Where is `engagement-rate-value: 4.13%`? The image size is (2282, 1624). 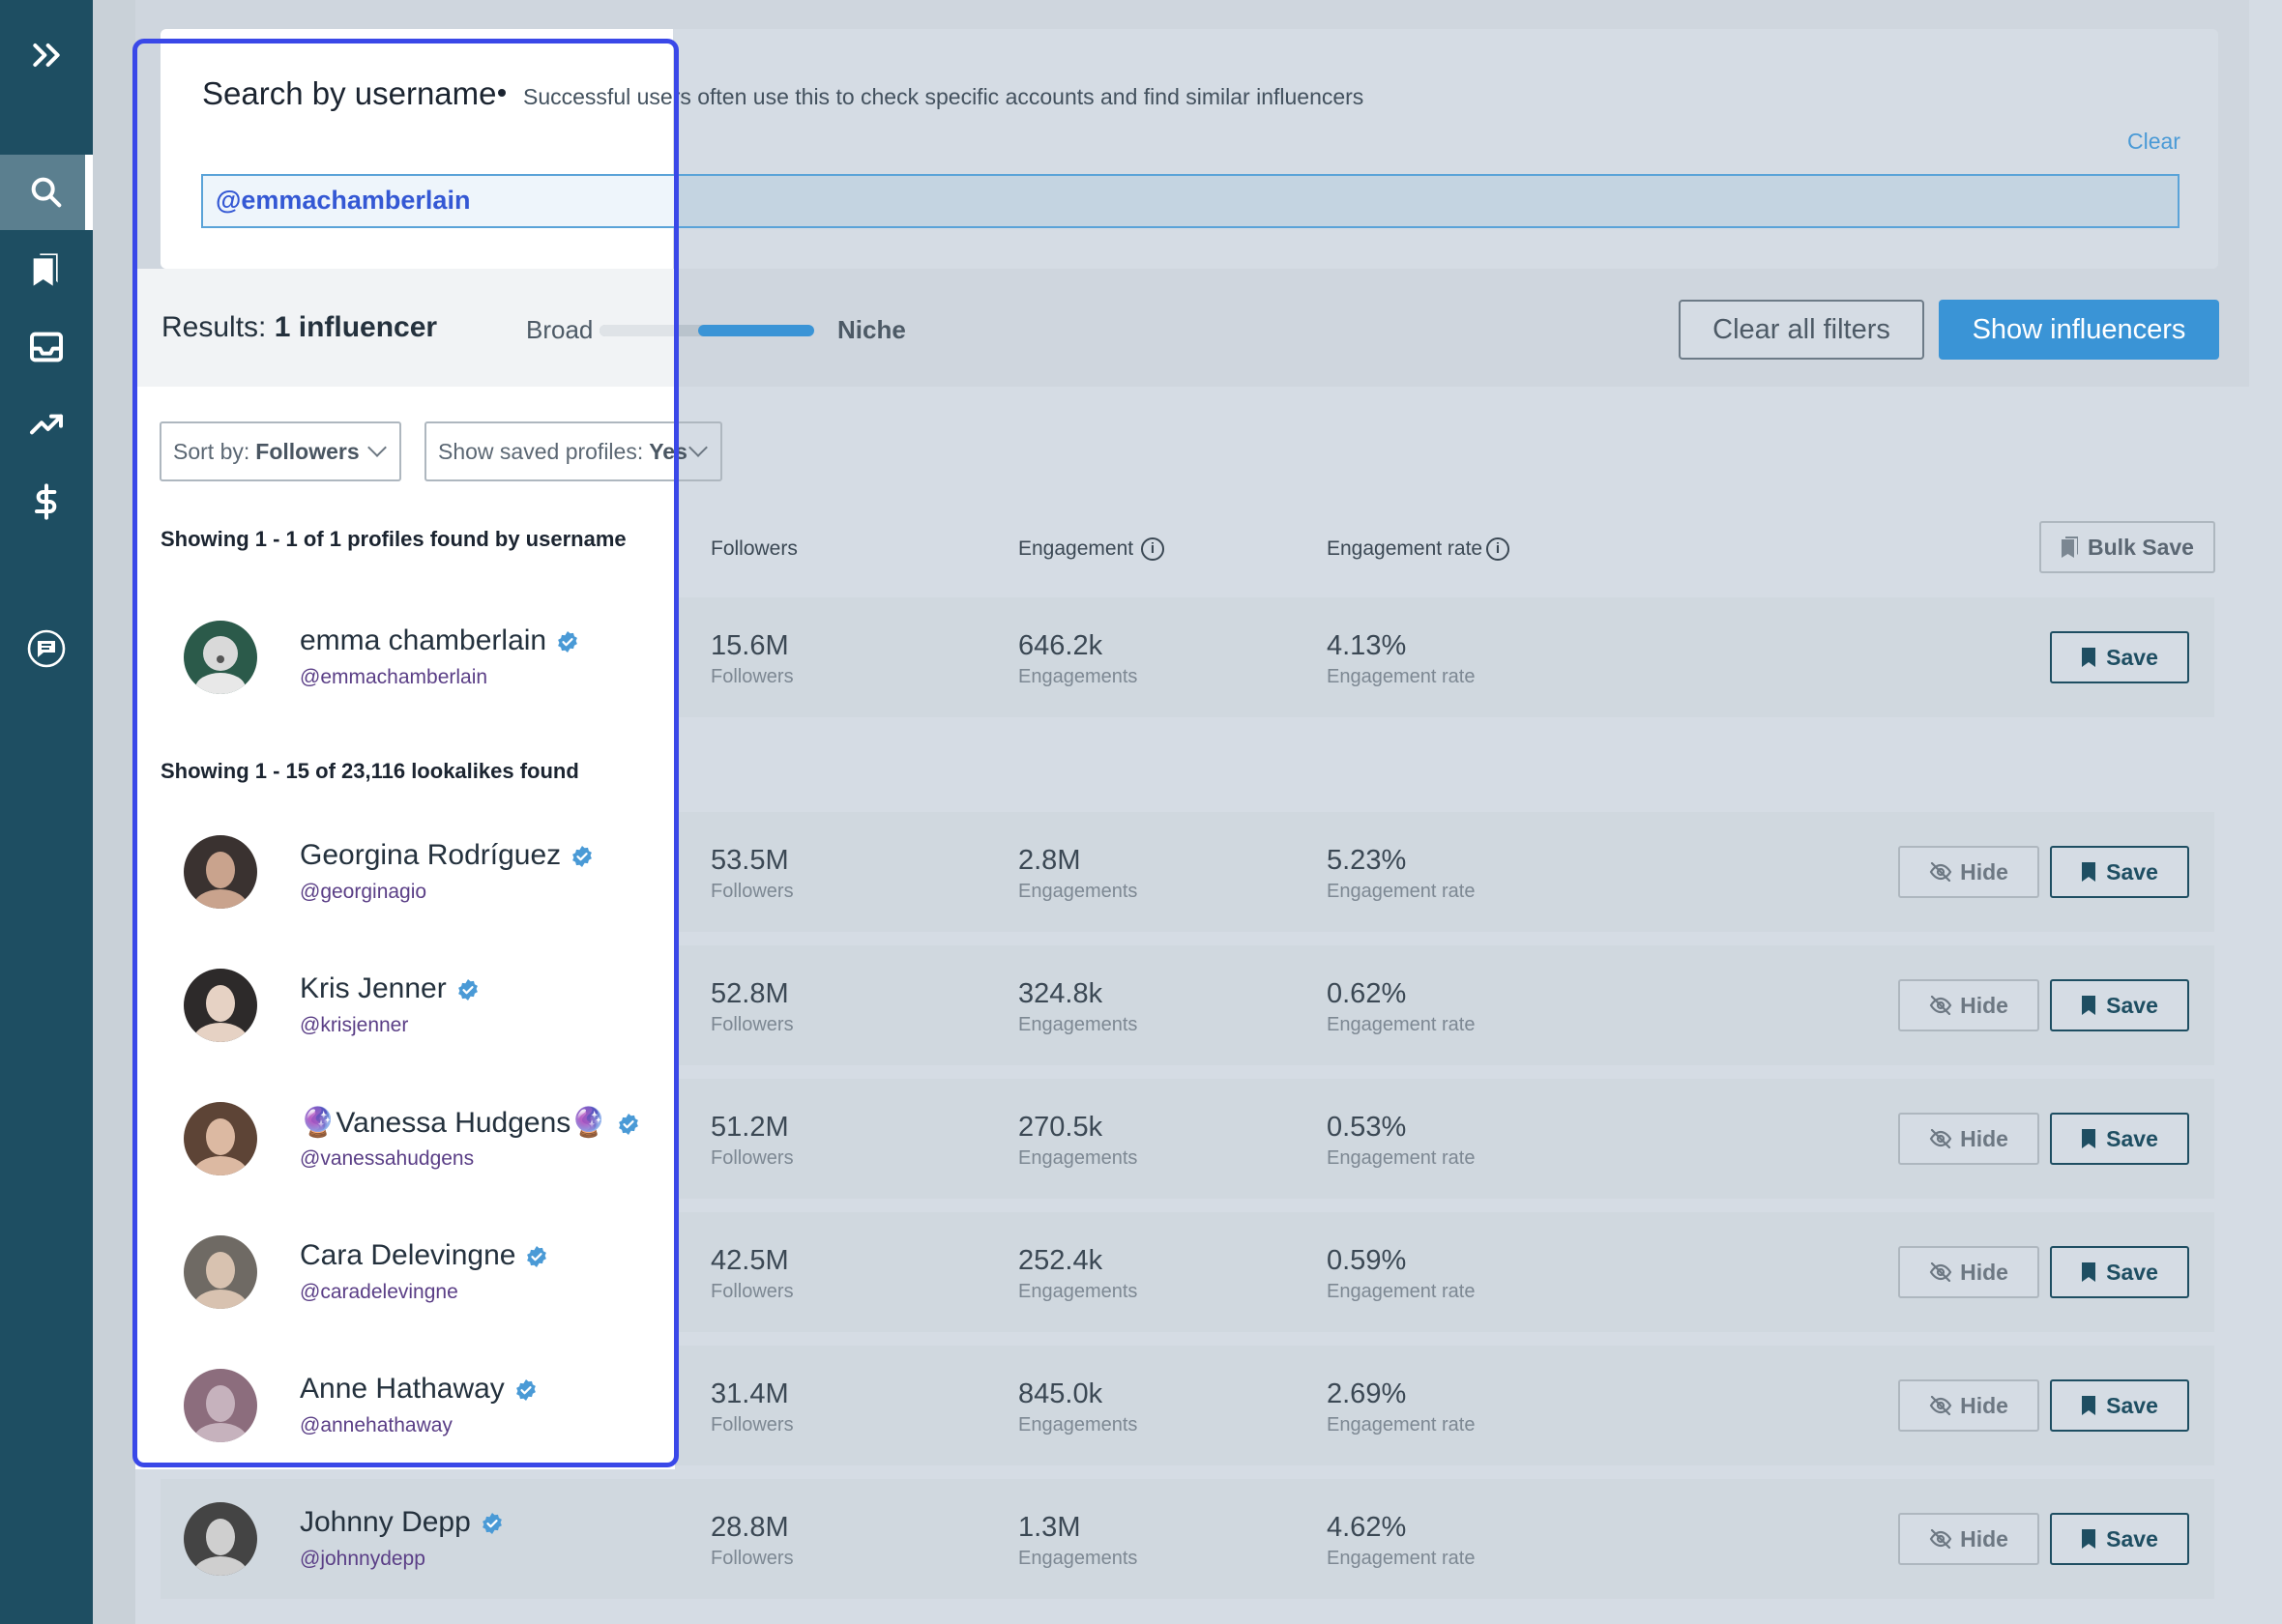
engagement-rate-value: 4.13% is located at coordinates (1367, 646).